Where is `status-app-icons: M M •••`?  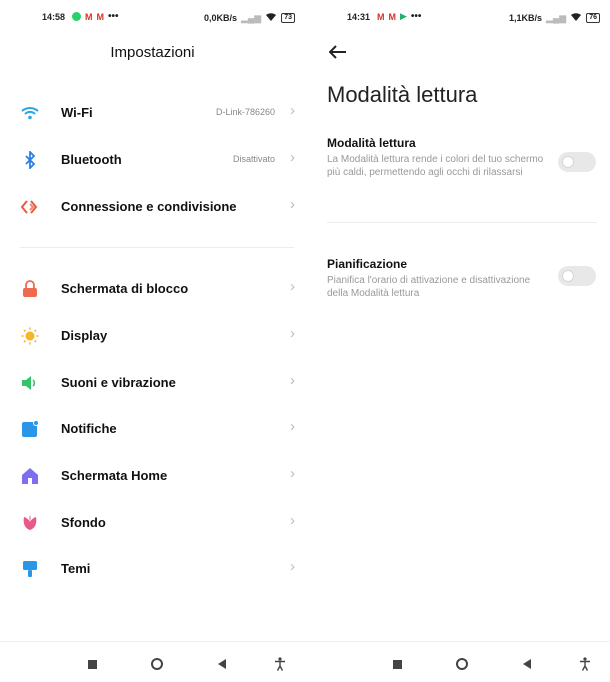
status-app-icons: M M ••• is located at coordinates (95, 16).